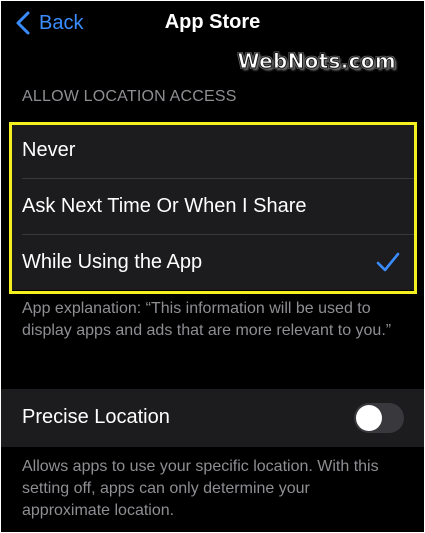 The image size is (425, 533). I want to click on checkmark-icon, so click(388, 262).